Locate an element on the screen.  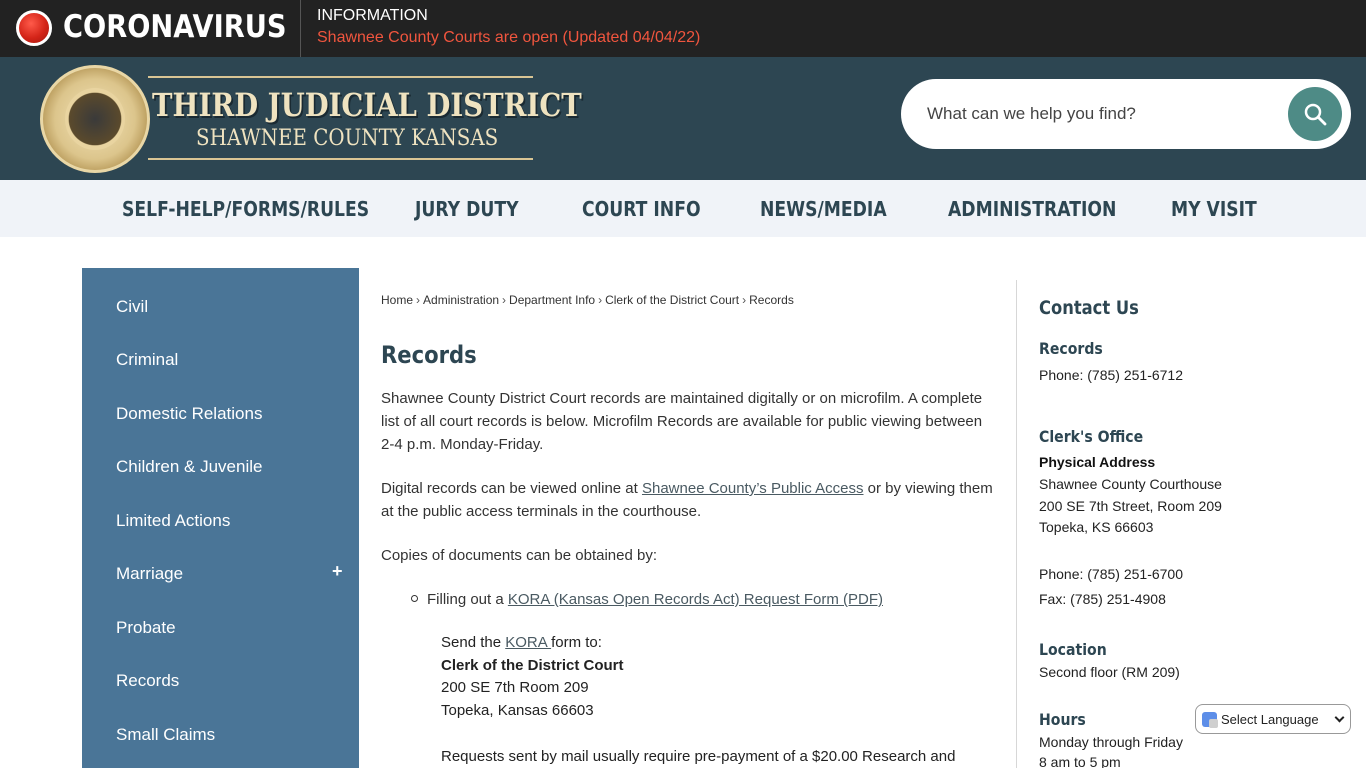
sidebar-item-criminal: Criminal is located at coordinates (147, 360).